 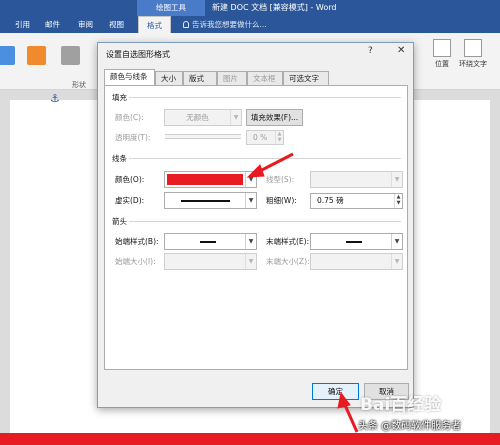 What do you see at coordinates (197, 117) in the screenshot?
I see `fill-color-value: 无颜色` at bounding box center [197, 117].